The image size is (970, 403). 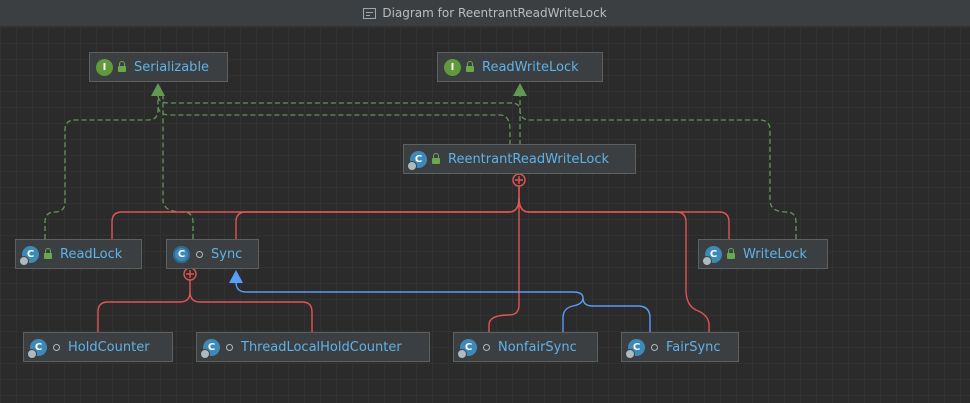 I want to click on node-label: Serializable, so click(x=172, y=67).